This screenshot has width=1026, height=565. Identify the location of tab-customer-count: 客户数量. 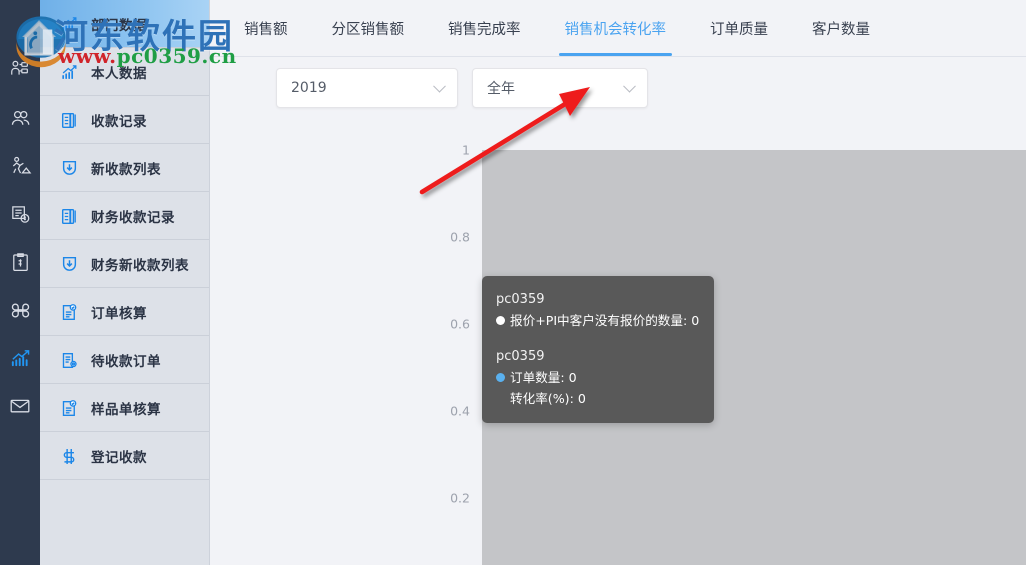
(841, 28).